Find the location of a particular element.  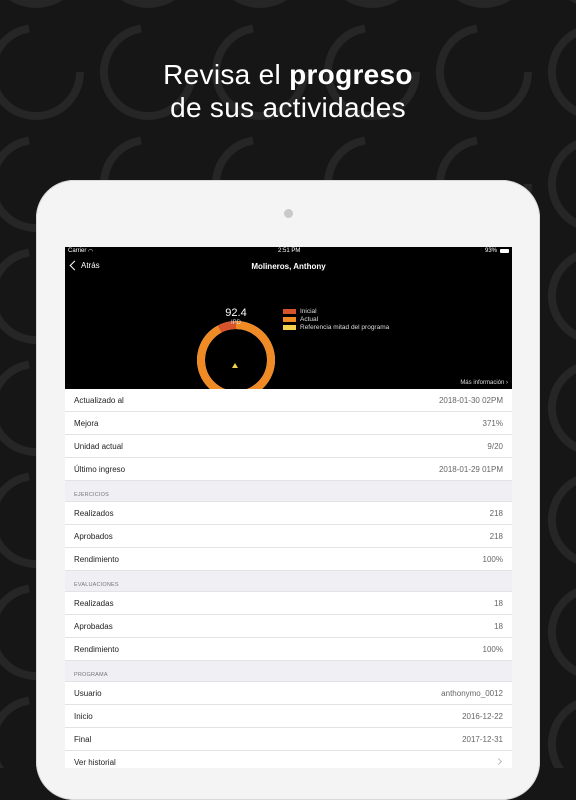

more-info-link: Más información › is located at coordinates (484, 383).